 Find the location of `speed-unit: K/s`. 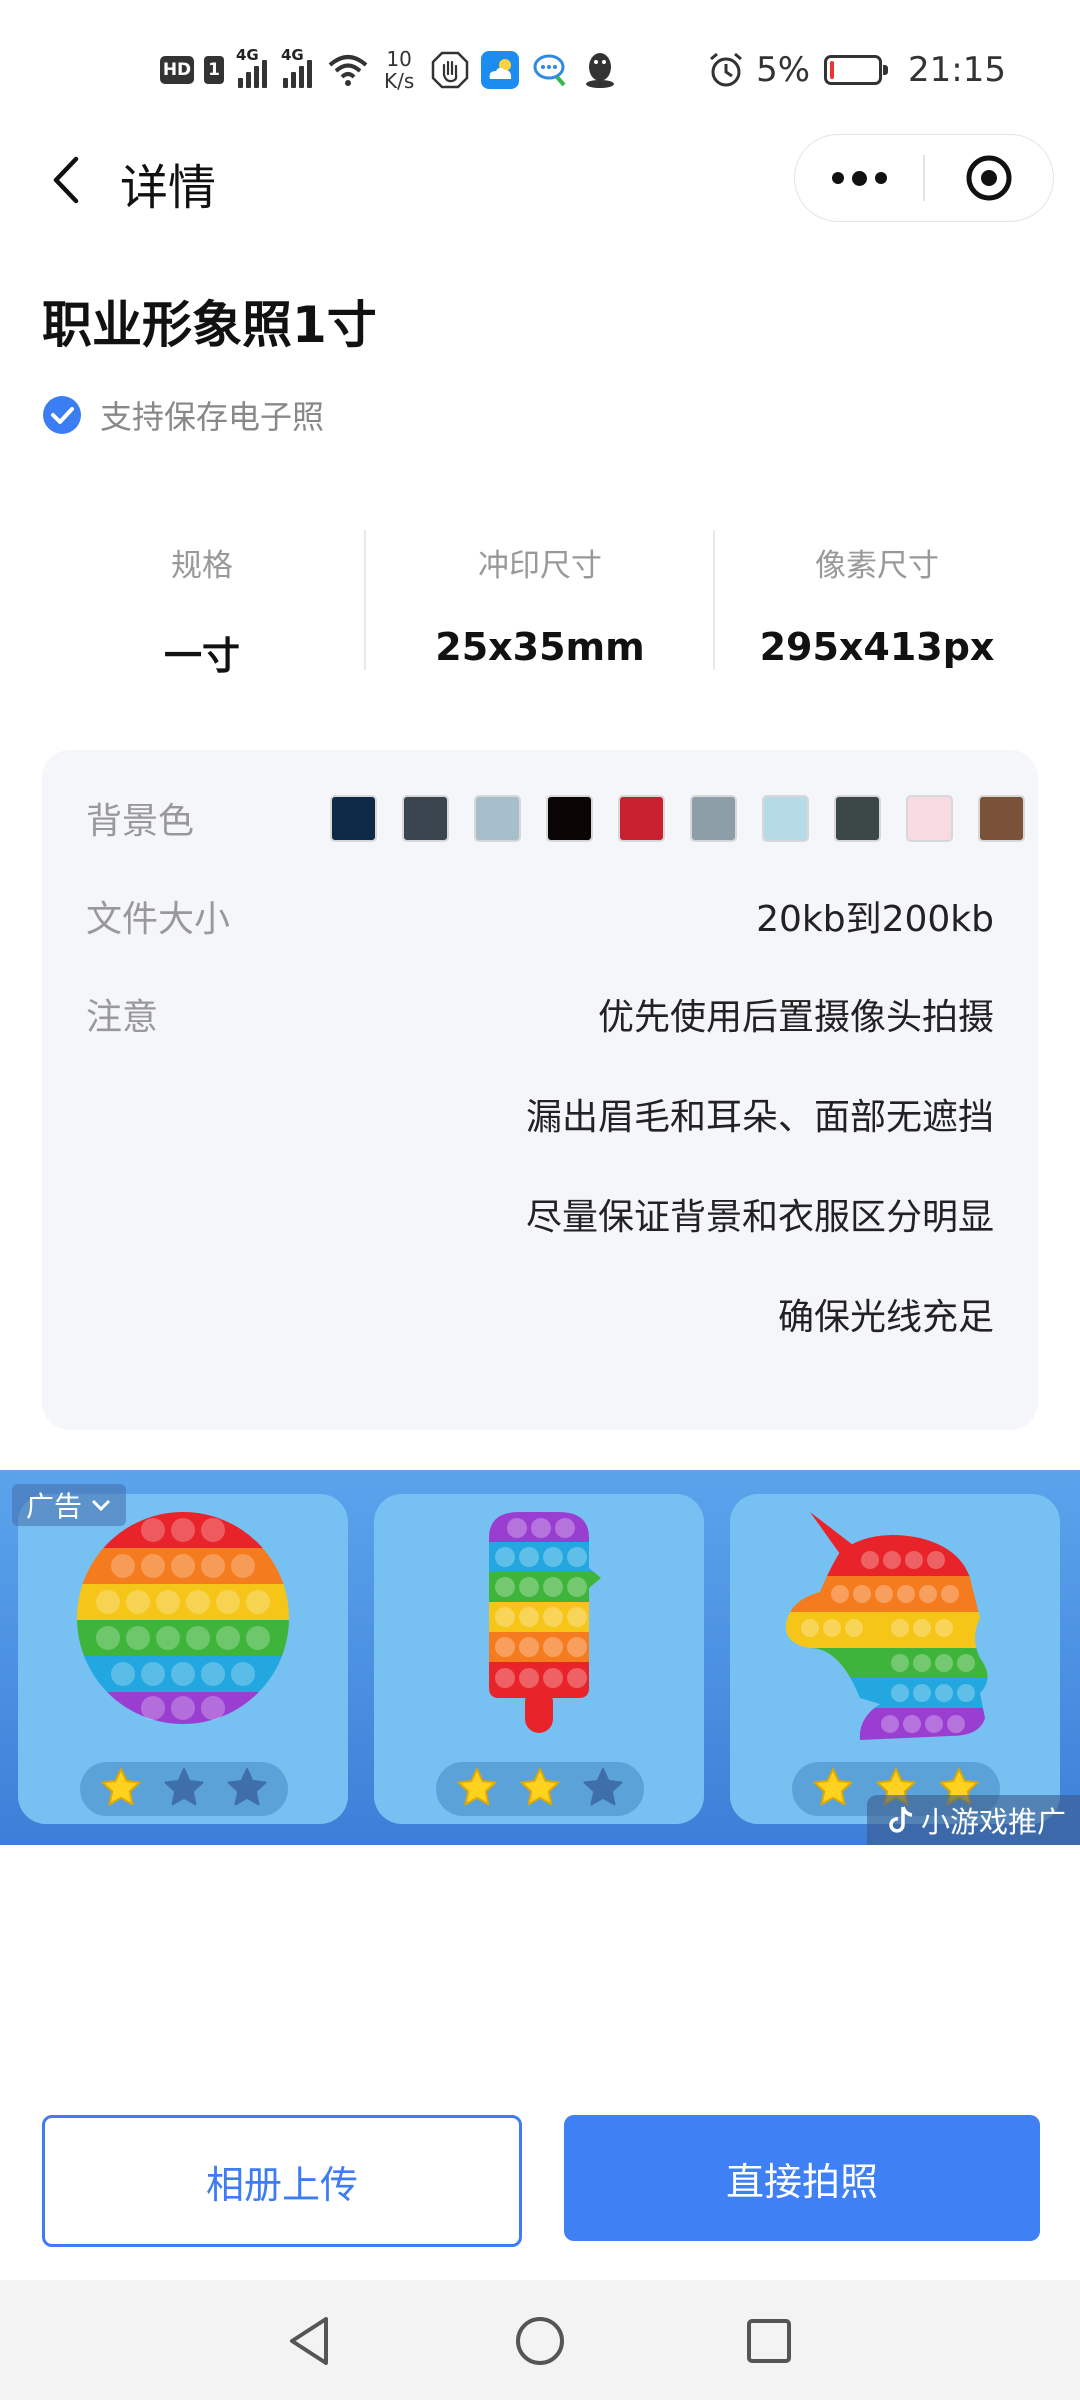

speed-unit: K/s is located at coordinates (399, 81).